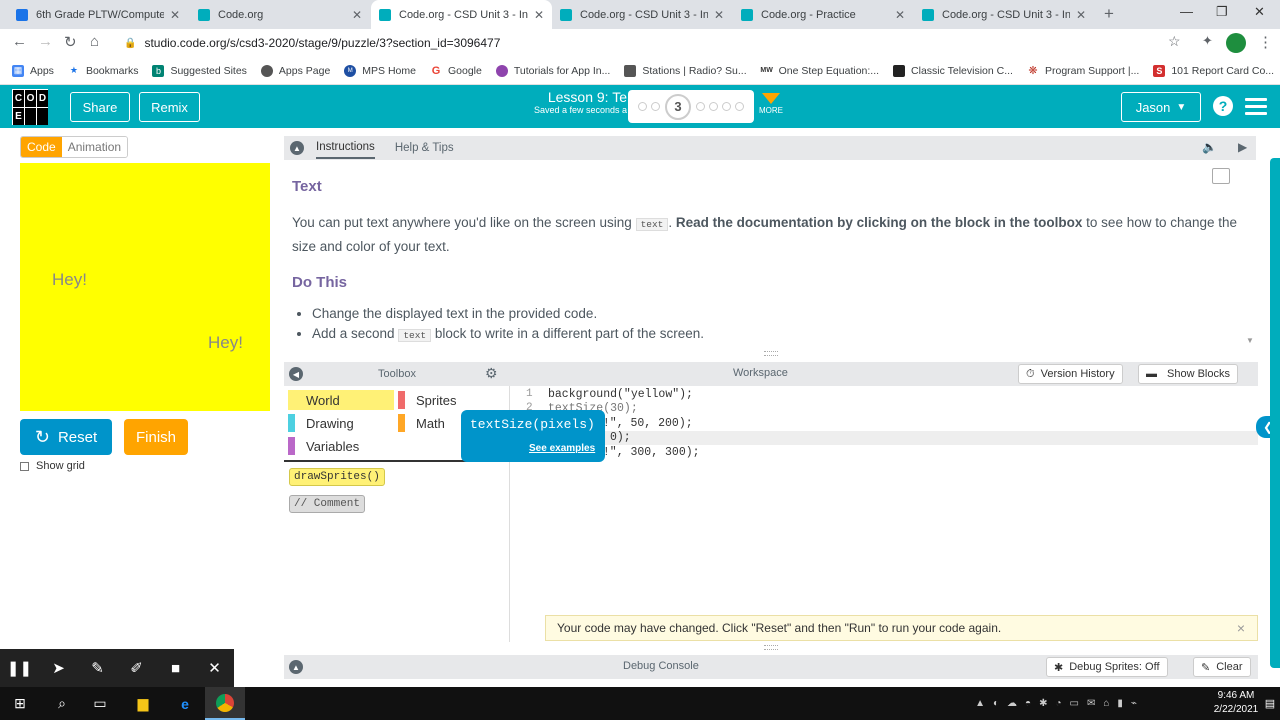 This screenshot has width=1280, height=720. I want to click on code-line: 0);, so click(620, 437).